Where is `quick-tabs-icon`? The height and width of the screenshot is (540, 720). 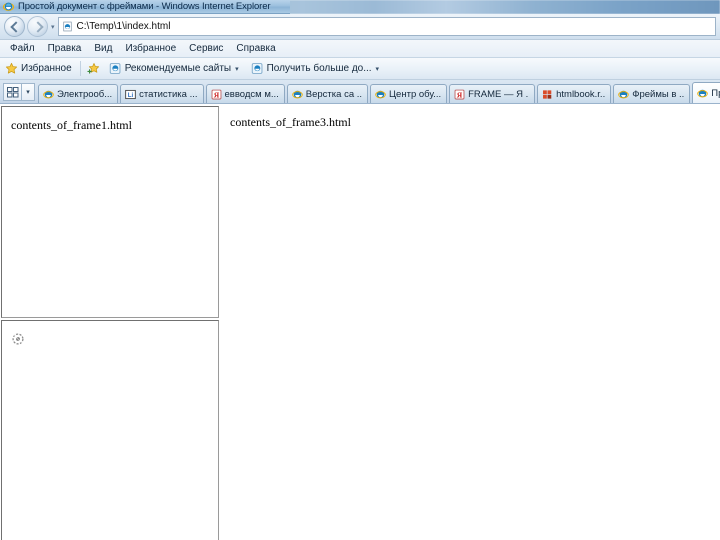 quick-tabs-icon is located at coordinates (12, 91).